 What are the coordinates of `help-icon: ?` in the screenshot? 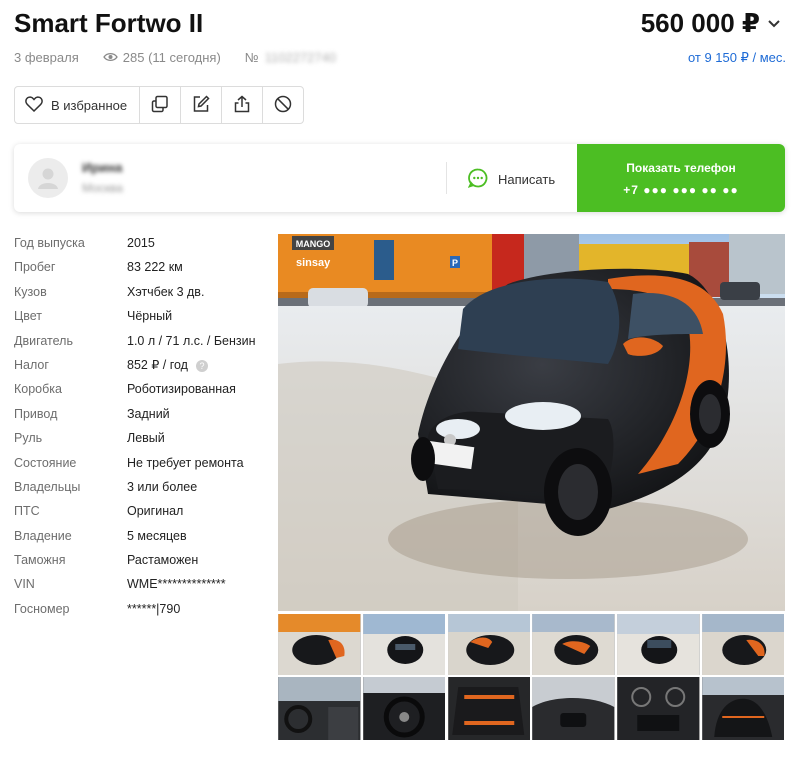 It's located at (201, 365).